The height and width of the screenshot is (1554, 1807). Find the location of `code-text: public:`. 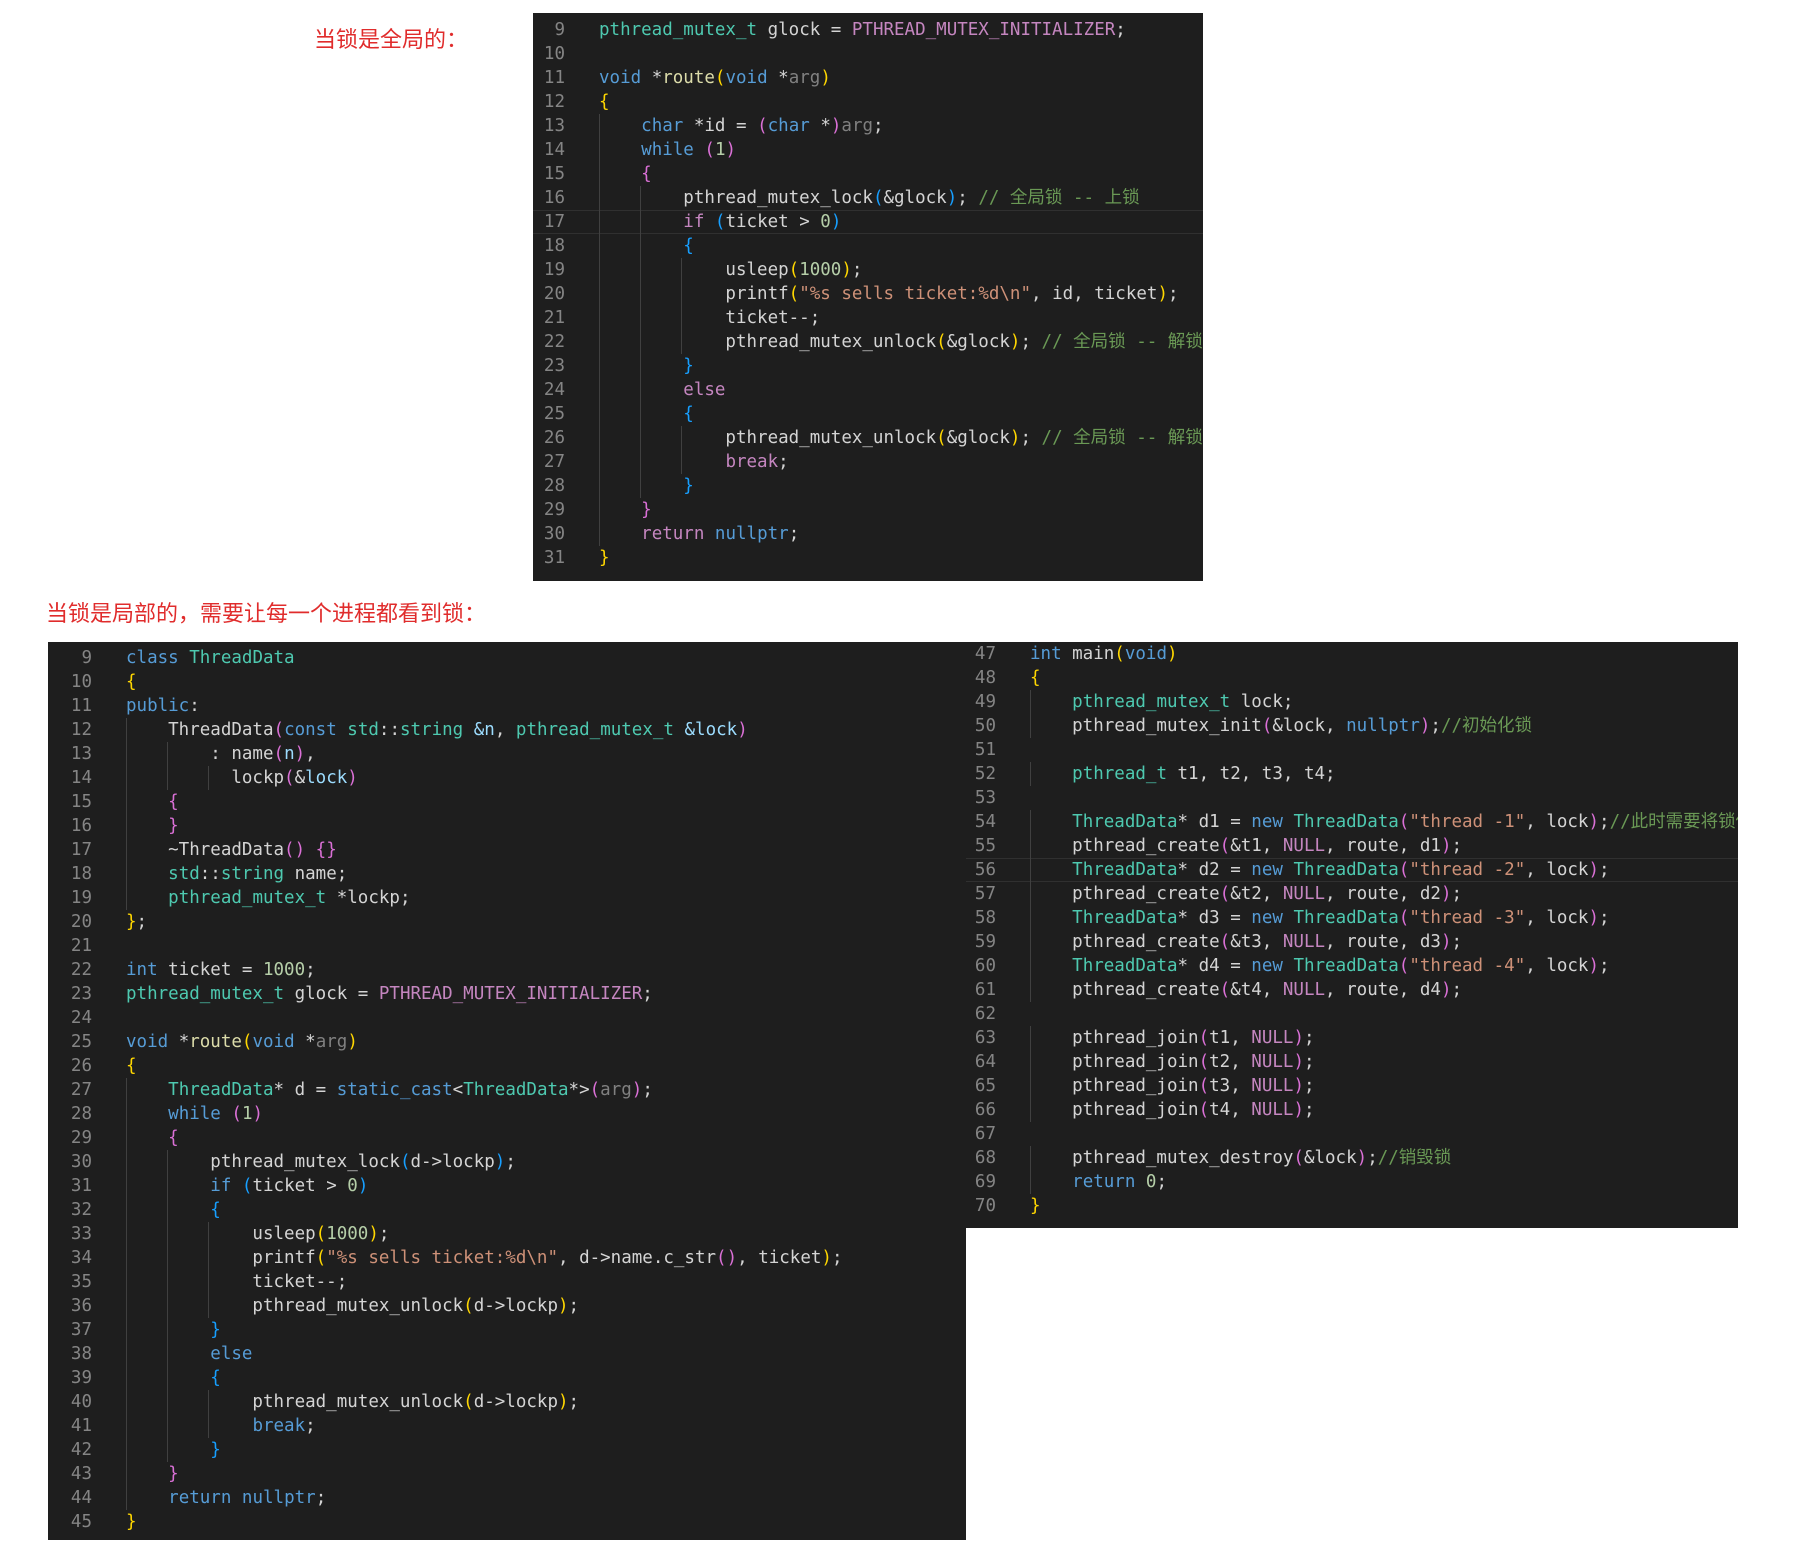

code-text: public: is located at coordinates (163, 706).